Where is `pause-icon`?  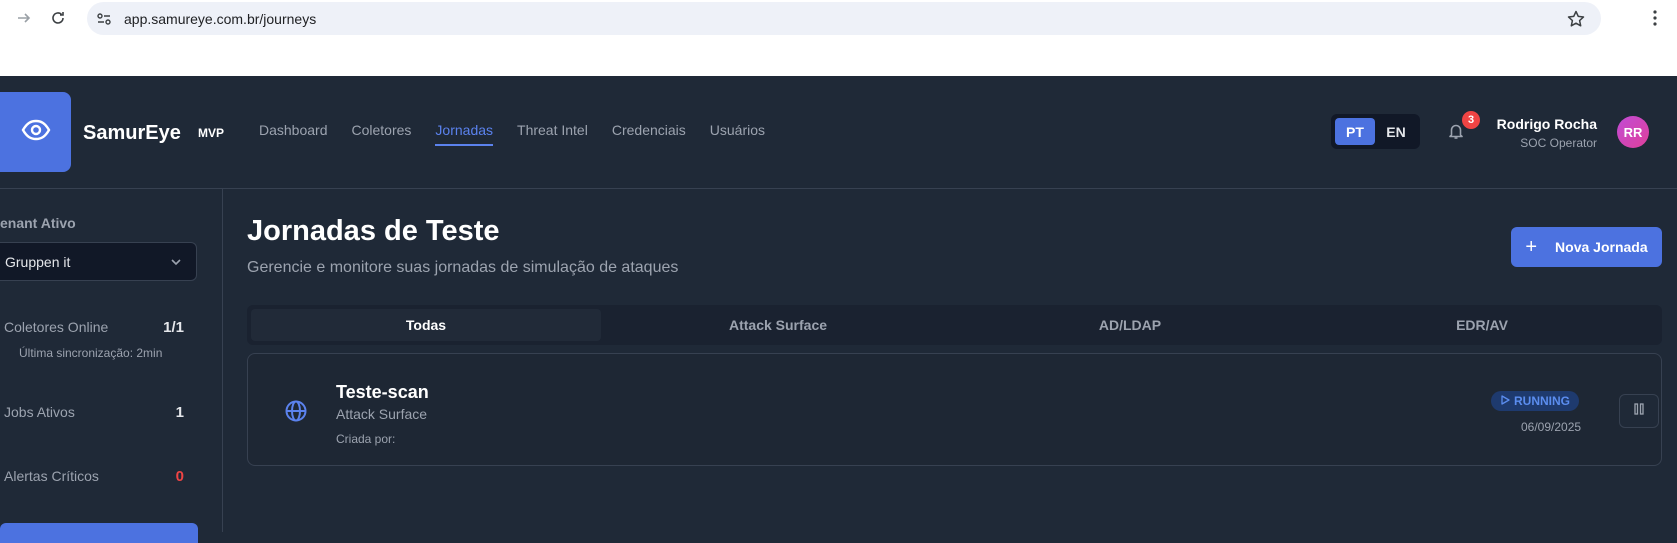 pause-icon is located at coordinates (1639, 411).